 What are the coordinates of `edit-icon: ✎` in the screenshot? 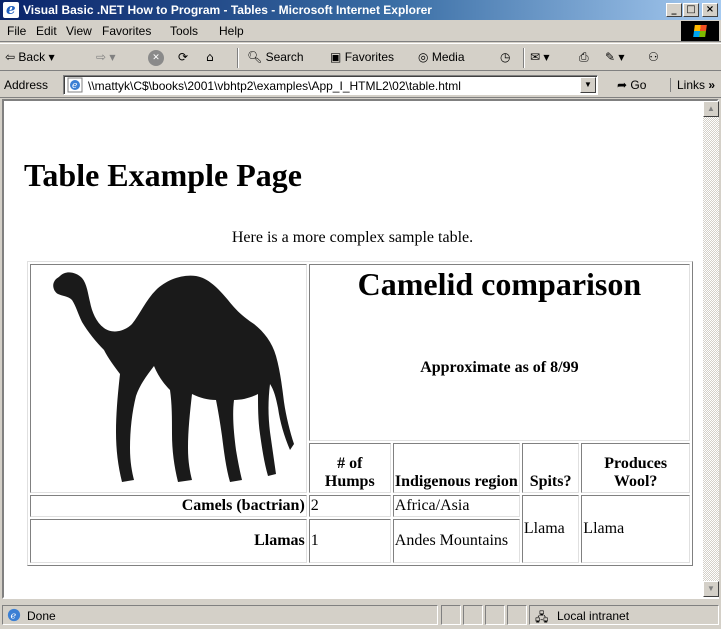 It's located at (610, 57).